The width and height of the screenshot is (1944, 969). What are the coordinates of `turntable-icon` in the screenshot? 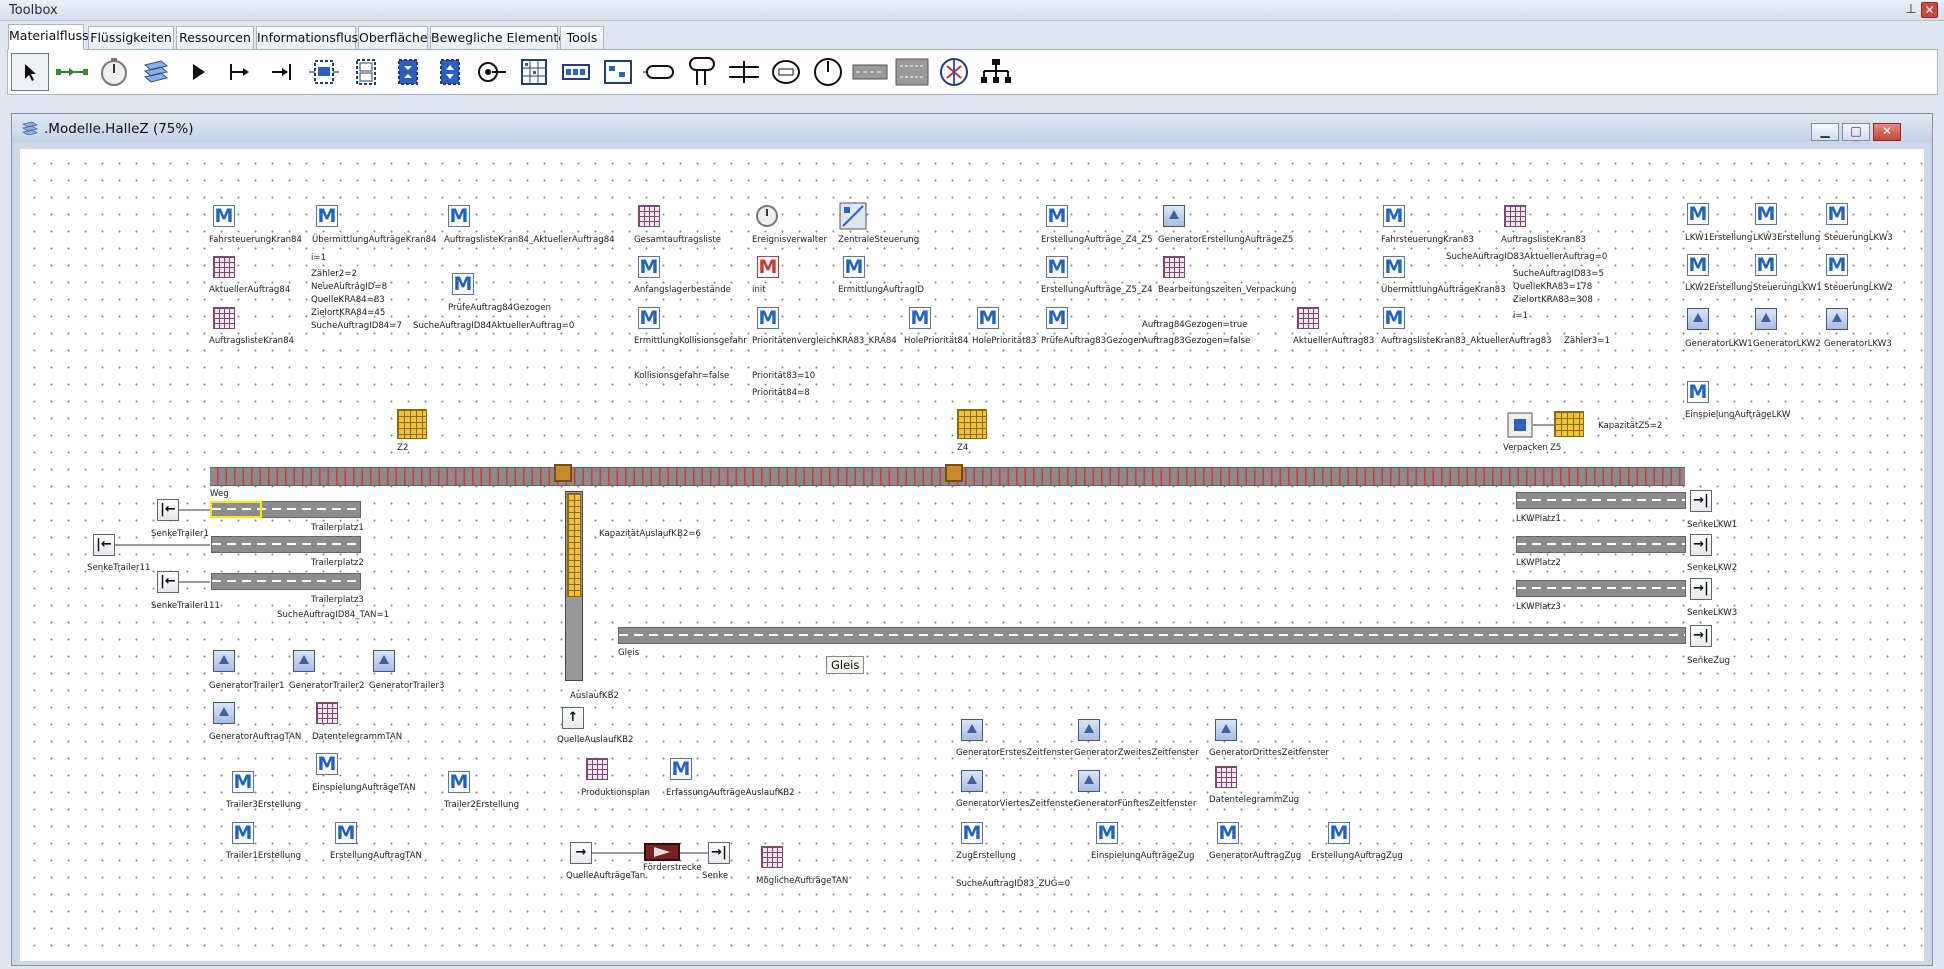 It's located at (744, 72).